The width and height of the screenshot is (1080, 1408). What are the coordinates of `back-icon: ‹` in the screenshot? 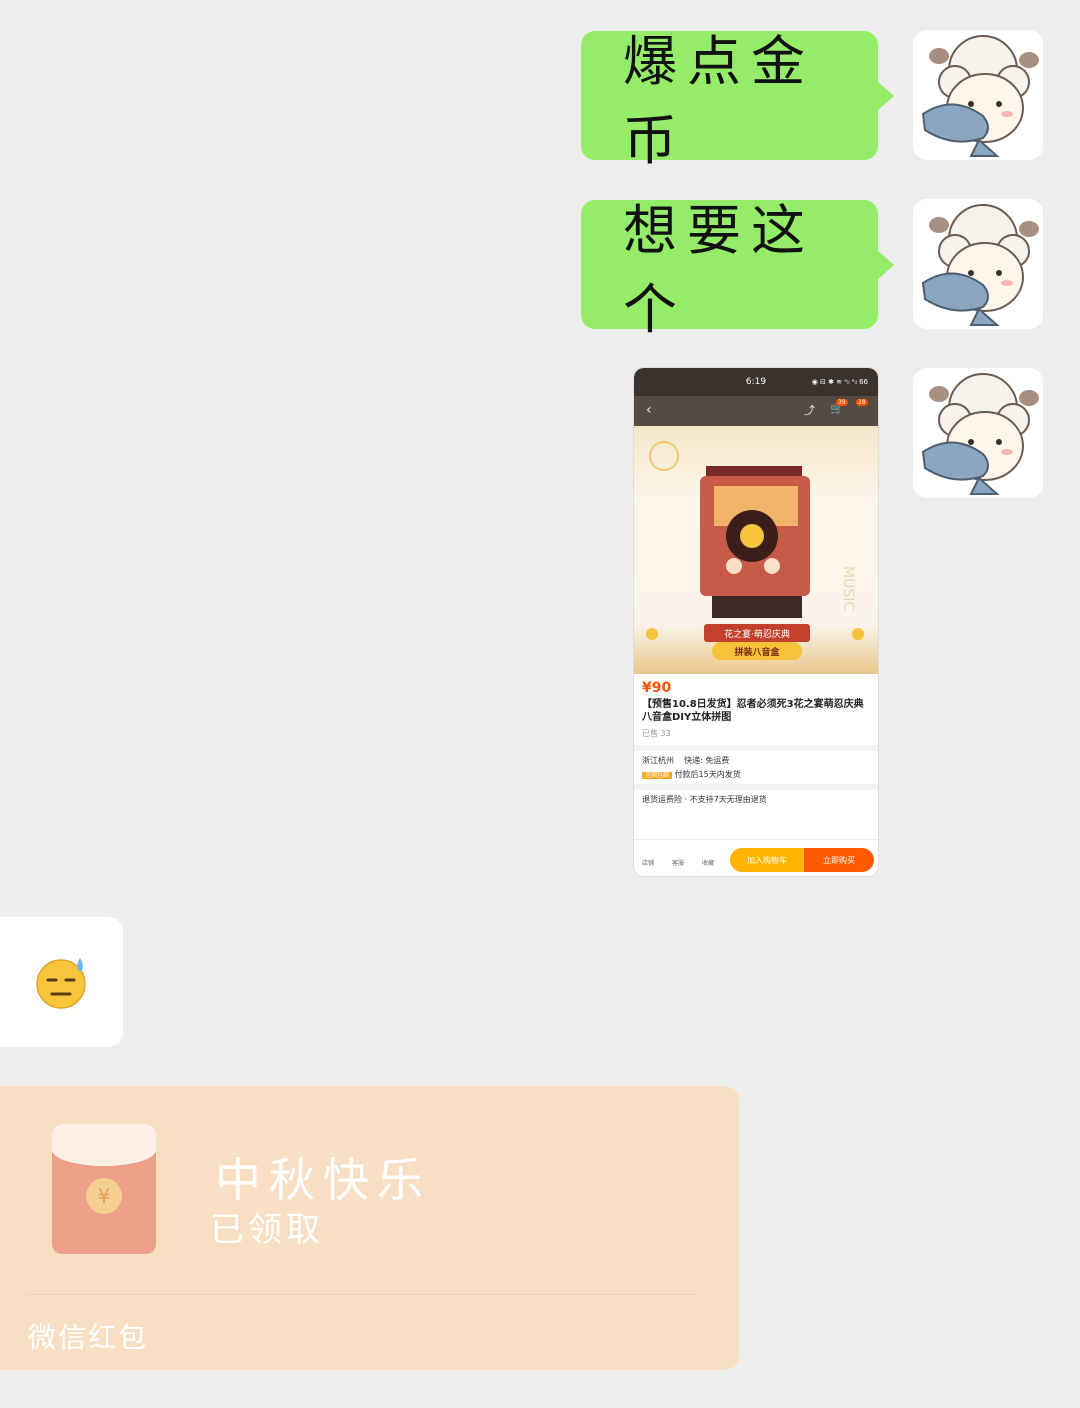 It's located at (649, 410).